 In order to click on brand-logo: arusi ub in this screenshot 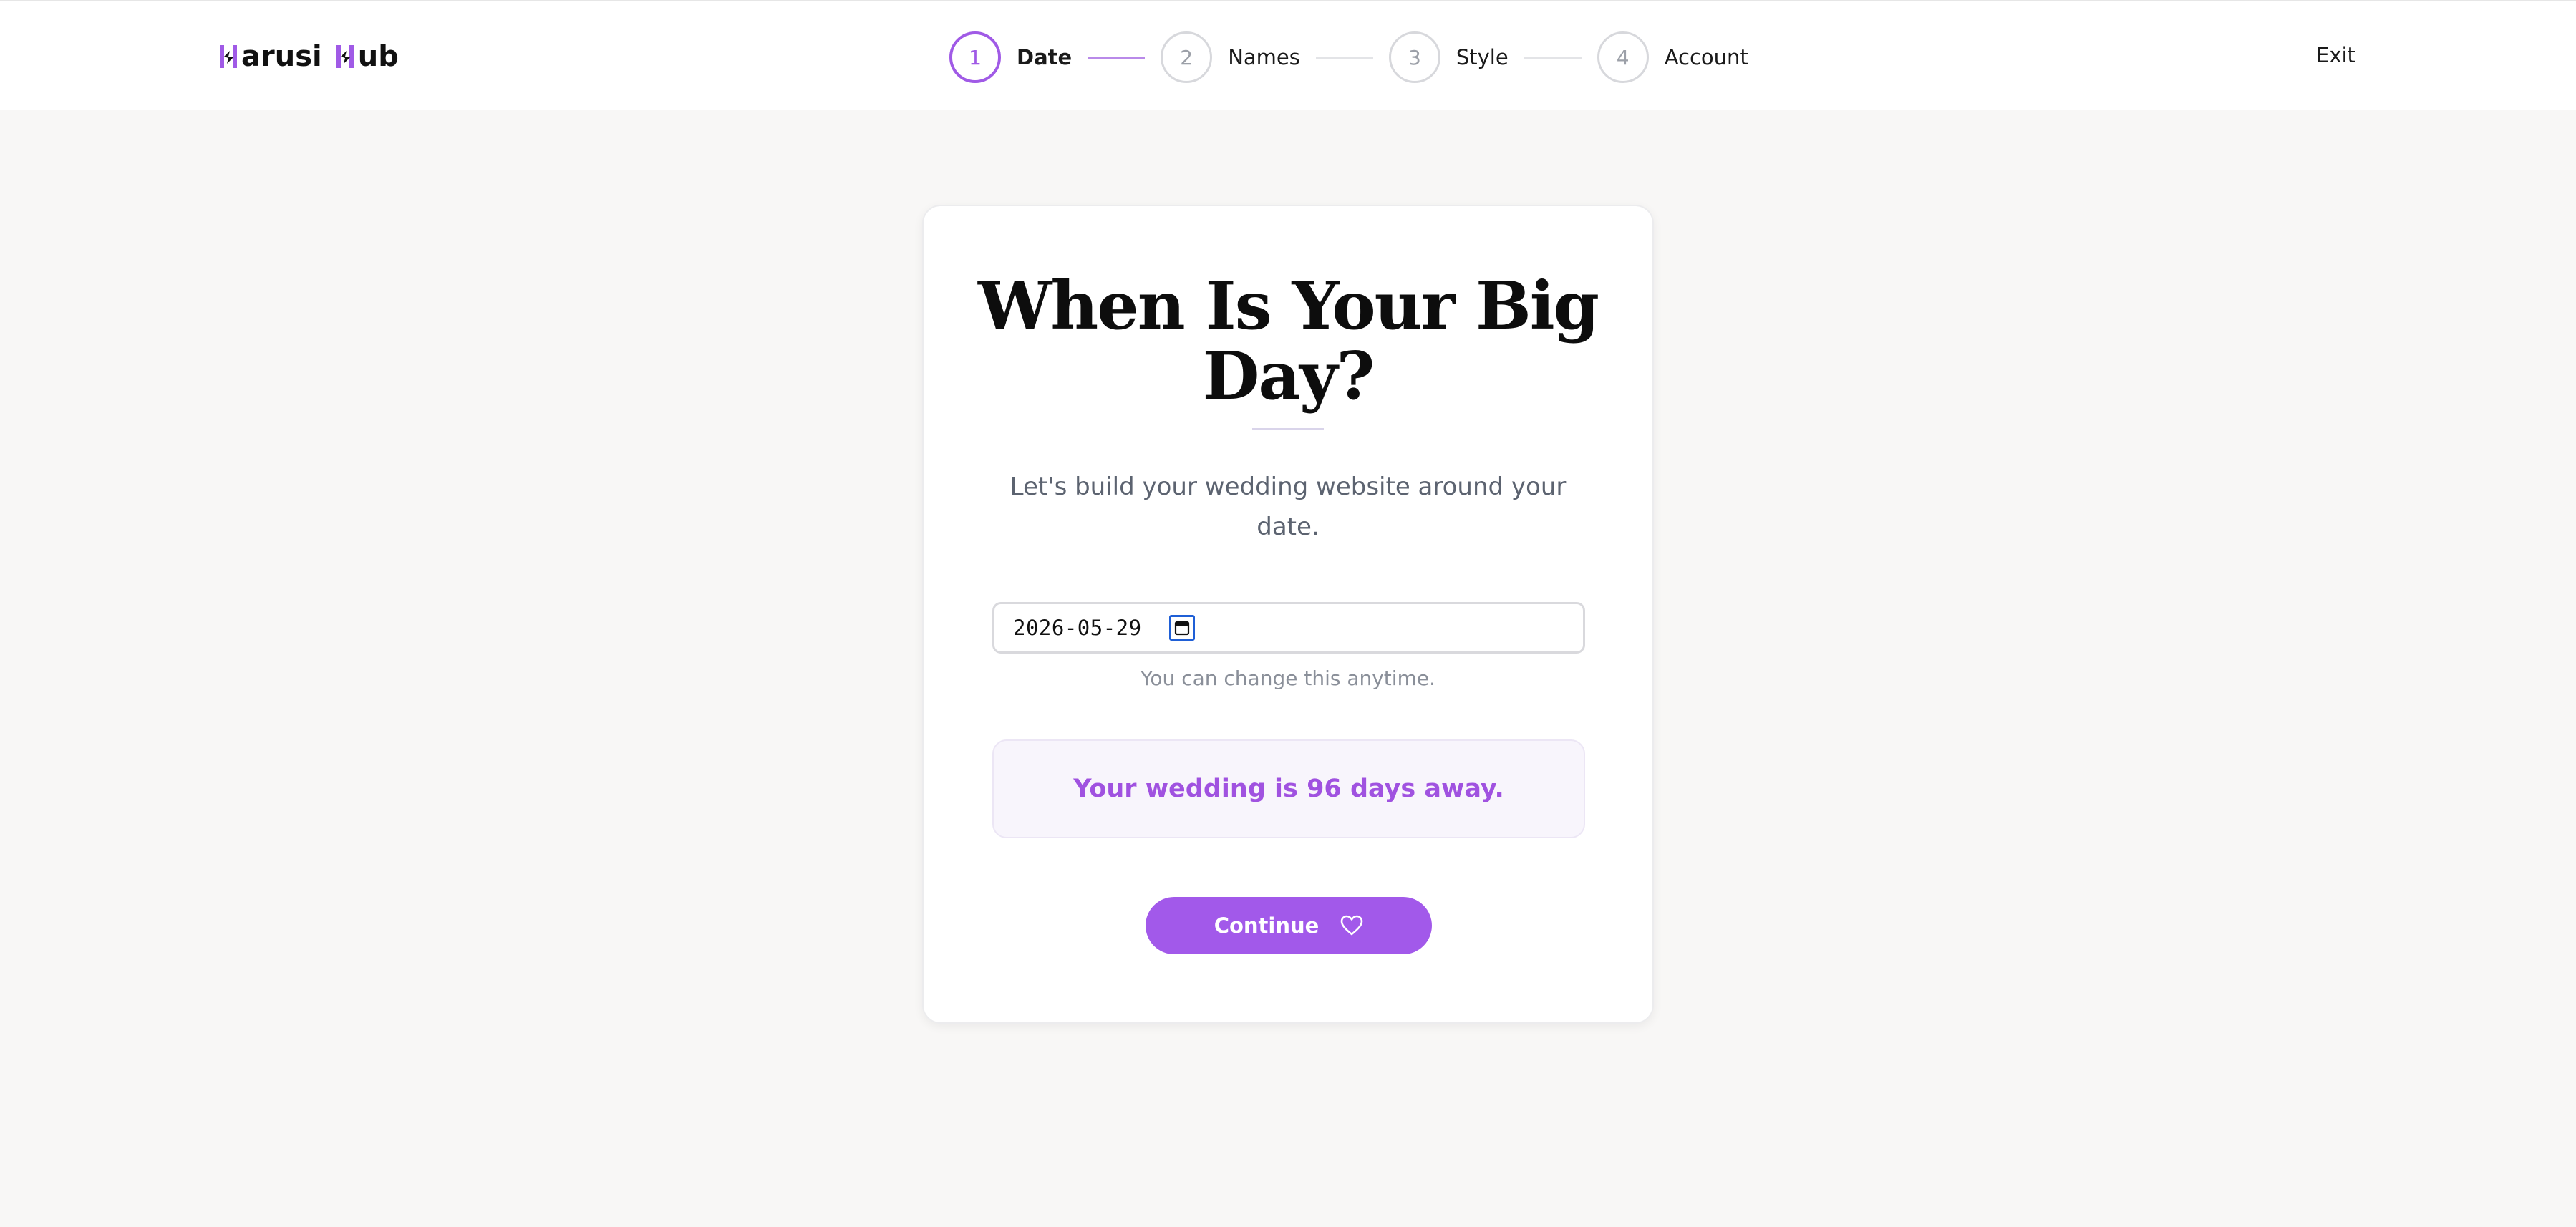, I will do `click(308, 56)`.